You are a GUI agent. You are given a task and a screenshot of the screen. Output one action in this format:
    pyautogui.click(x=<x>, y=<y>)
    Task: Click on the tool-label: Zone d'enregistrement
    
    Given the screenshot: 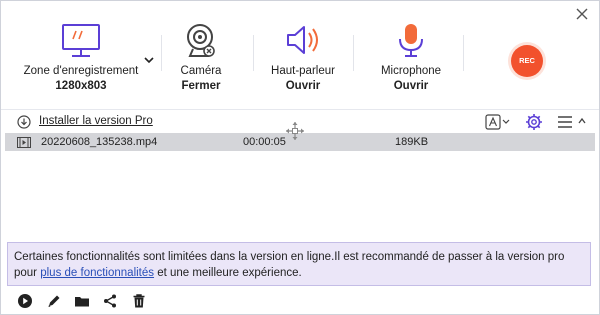 What is the action you would take?
    pyautogui.click(x=81, y=71)
    